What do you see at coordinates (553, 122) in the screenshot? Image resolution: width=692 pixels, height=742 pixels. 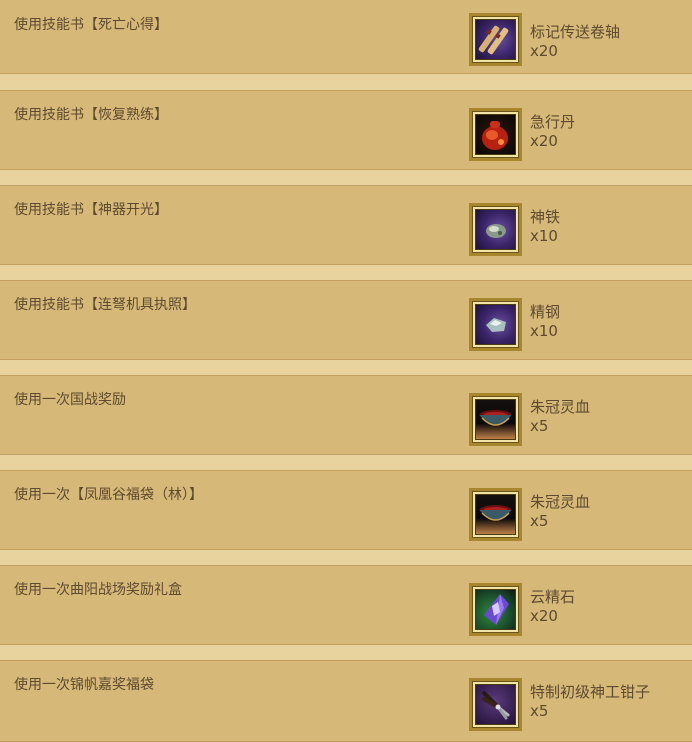 I see `item-name: 急行丹` at bounding box center [553, 122].